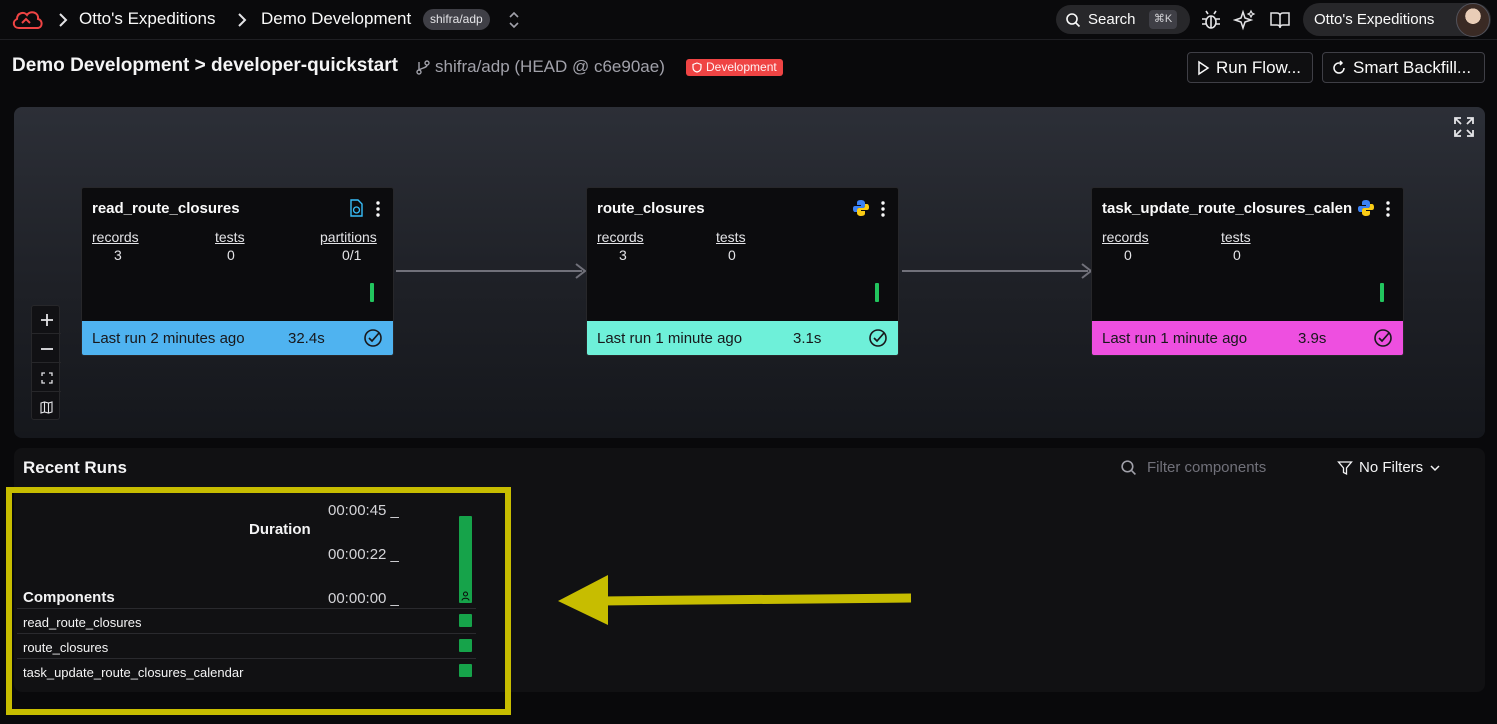 The width and height of the screenshot is (1497, 724). I want to click on shield-icon, so click(697, 67).